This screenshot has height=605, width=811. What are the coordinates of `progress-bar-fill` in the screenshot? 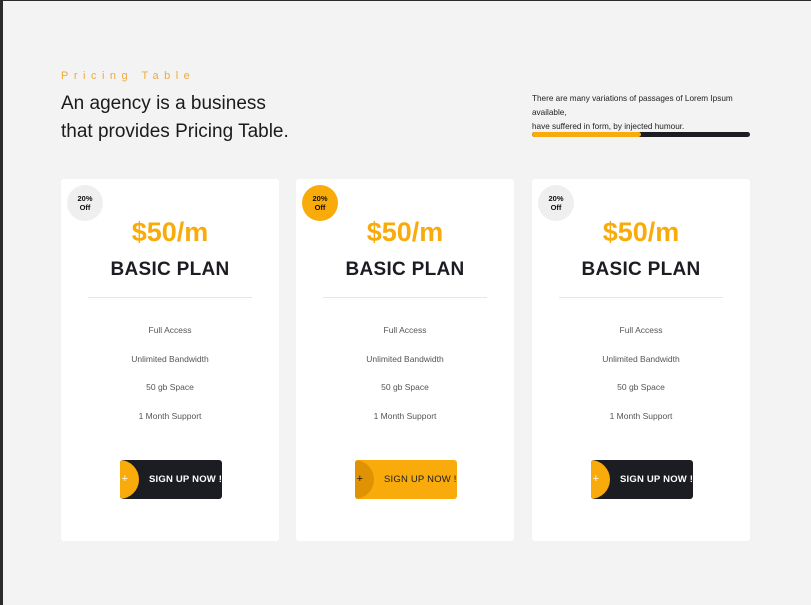 It's located at (586, 134).